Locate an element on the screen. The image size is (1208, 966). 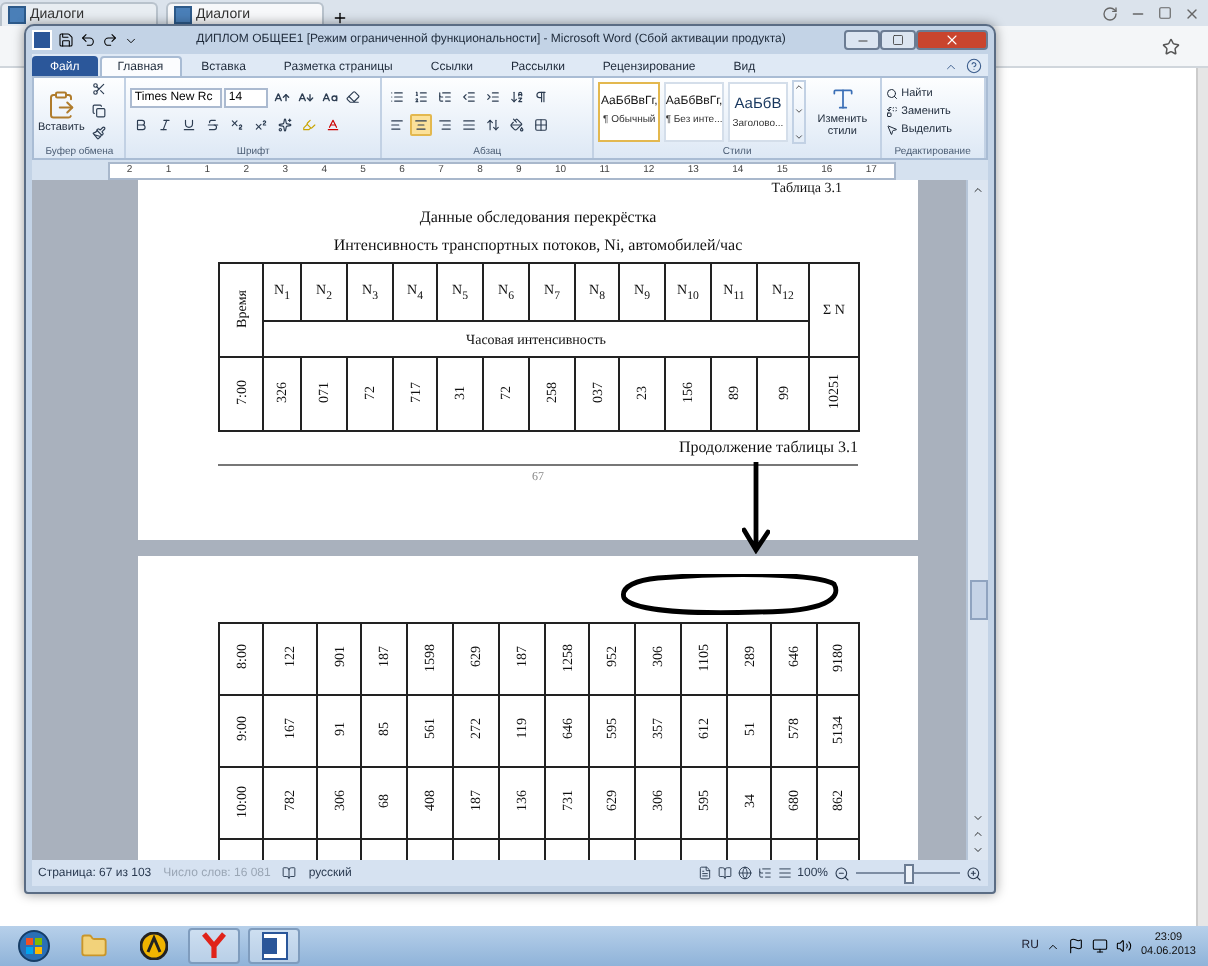
decrease-indent-button is located at coordinates (468, 97).